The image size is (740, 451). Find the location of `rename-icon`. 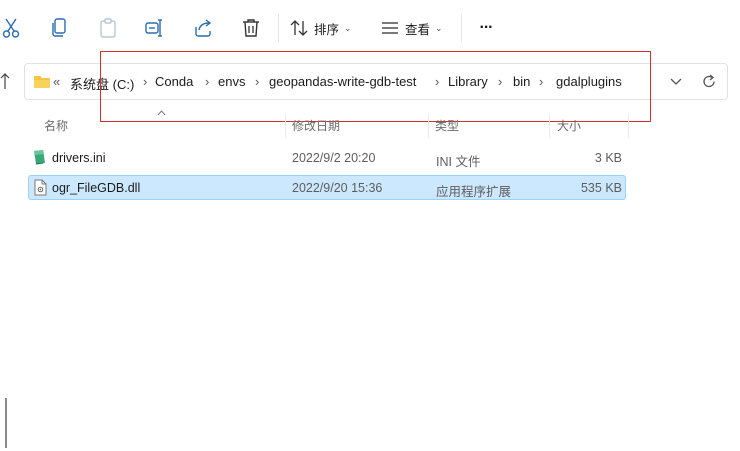

rename-icon is located at coordinates (153, 28).